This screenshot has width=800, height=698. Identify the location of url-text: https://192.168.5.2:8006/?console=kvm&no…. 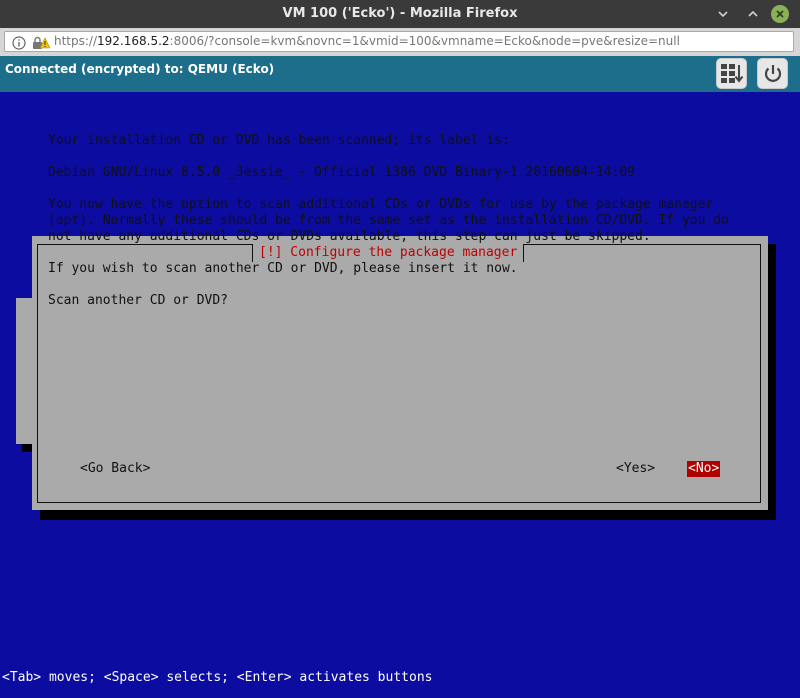
(367, 41).